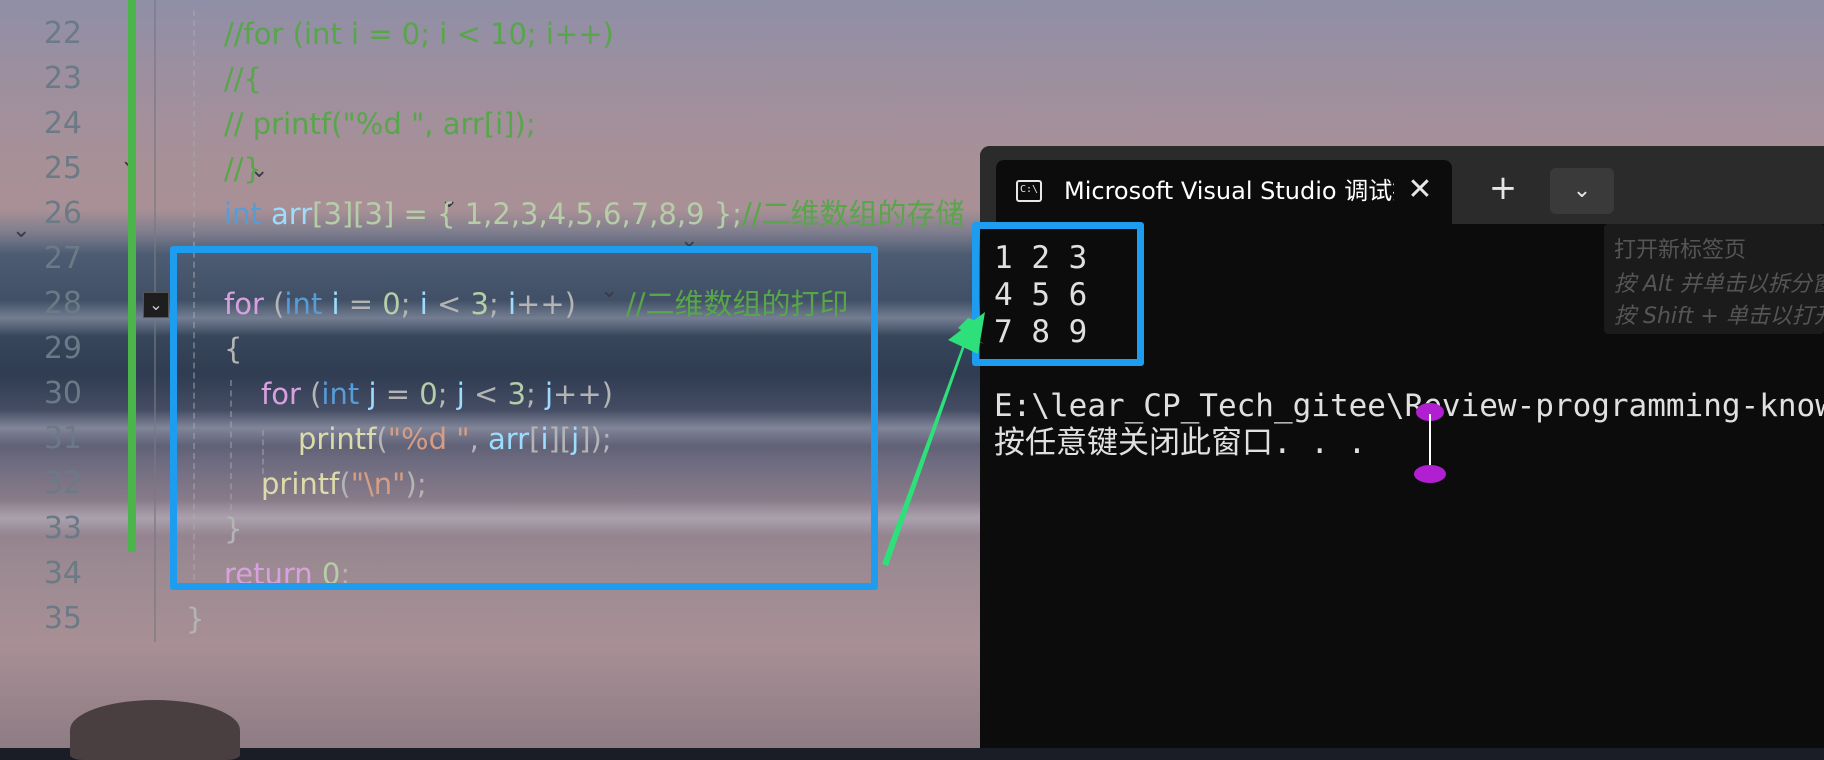 Image resolution: width=1824 pixels, height=760 pixels. What do you see at coordinates (1430, 443) in the screenshot?
I see `text-cursor-icon` at bounding box center [1430, 443].